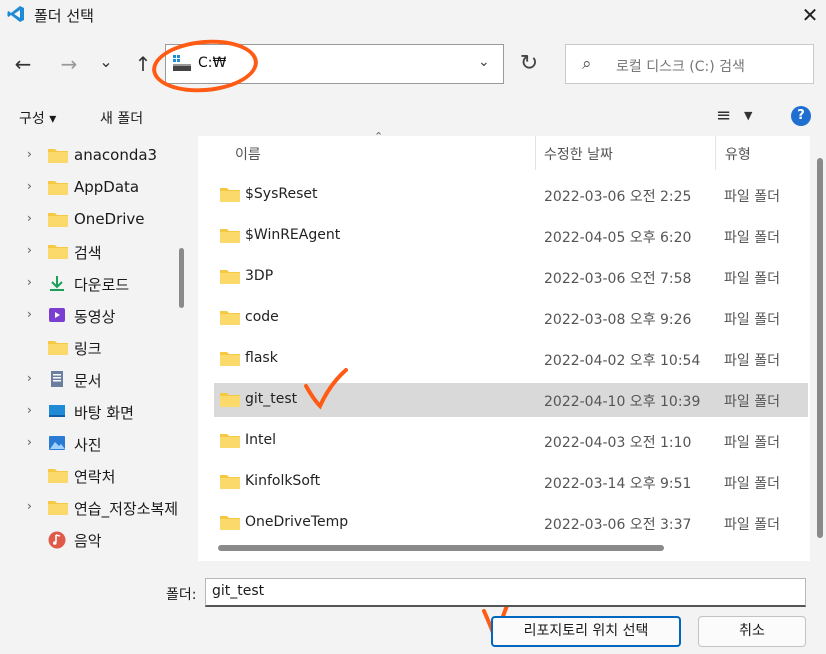 The image size is (826, 654). I want to click on music-icon, so click(57, 540).